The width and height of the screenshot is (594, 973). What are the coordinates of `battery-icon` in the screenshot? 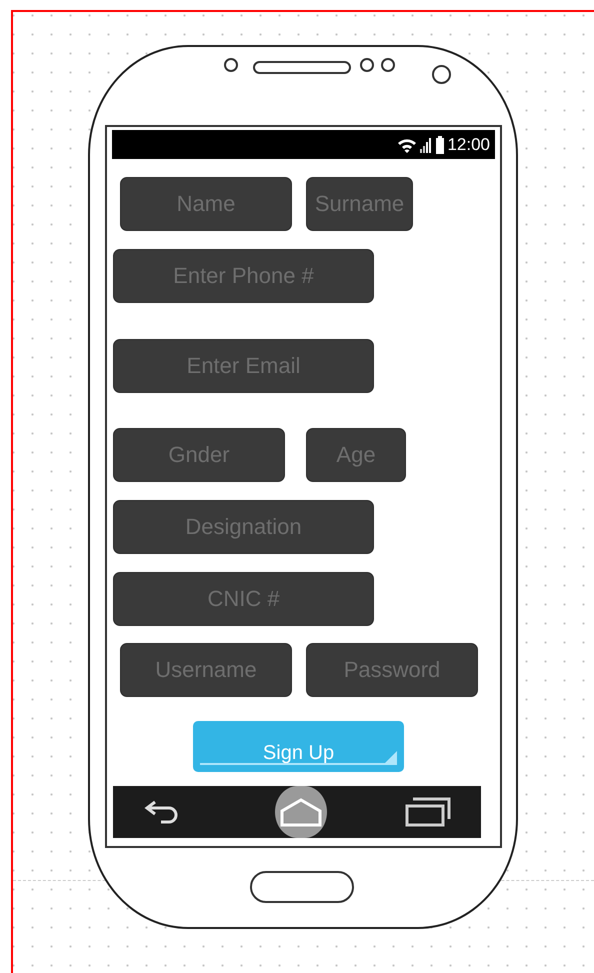 It's located at (440, 145).